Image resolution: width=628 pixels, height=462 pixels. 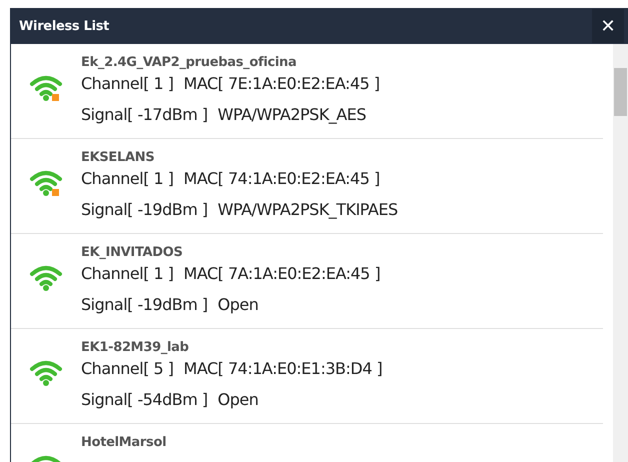 What do you see at coordinates (189, 63) in the screenshot?
I see `network-name: Ek_2.4G_VAP2_pruebas_oficina` at bounding box center [189, 63].